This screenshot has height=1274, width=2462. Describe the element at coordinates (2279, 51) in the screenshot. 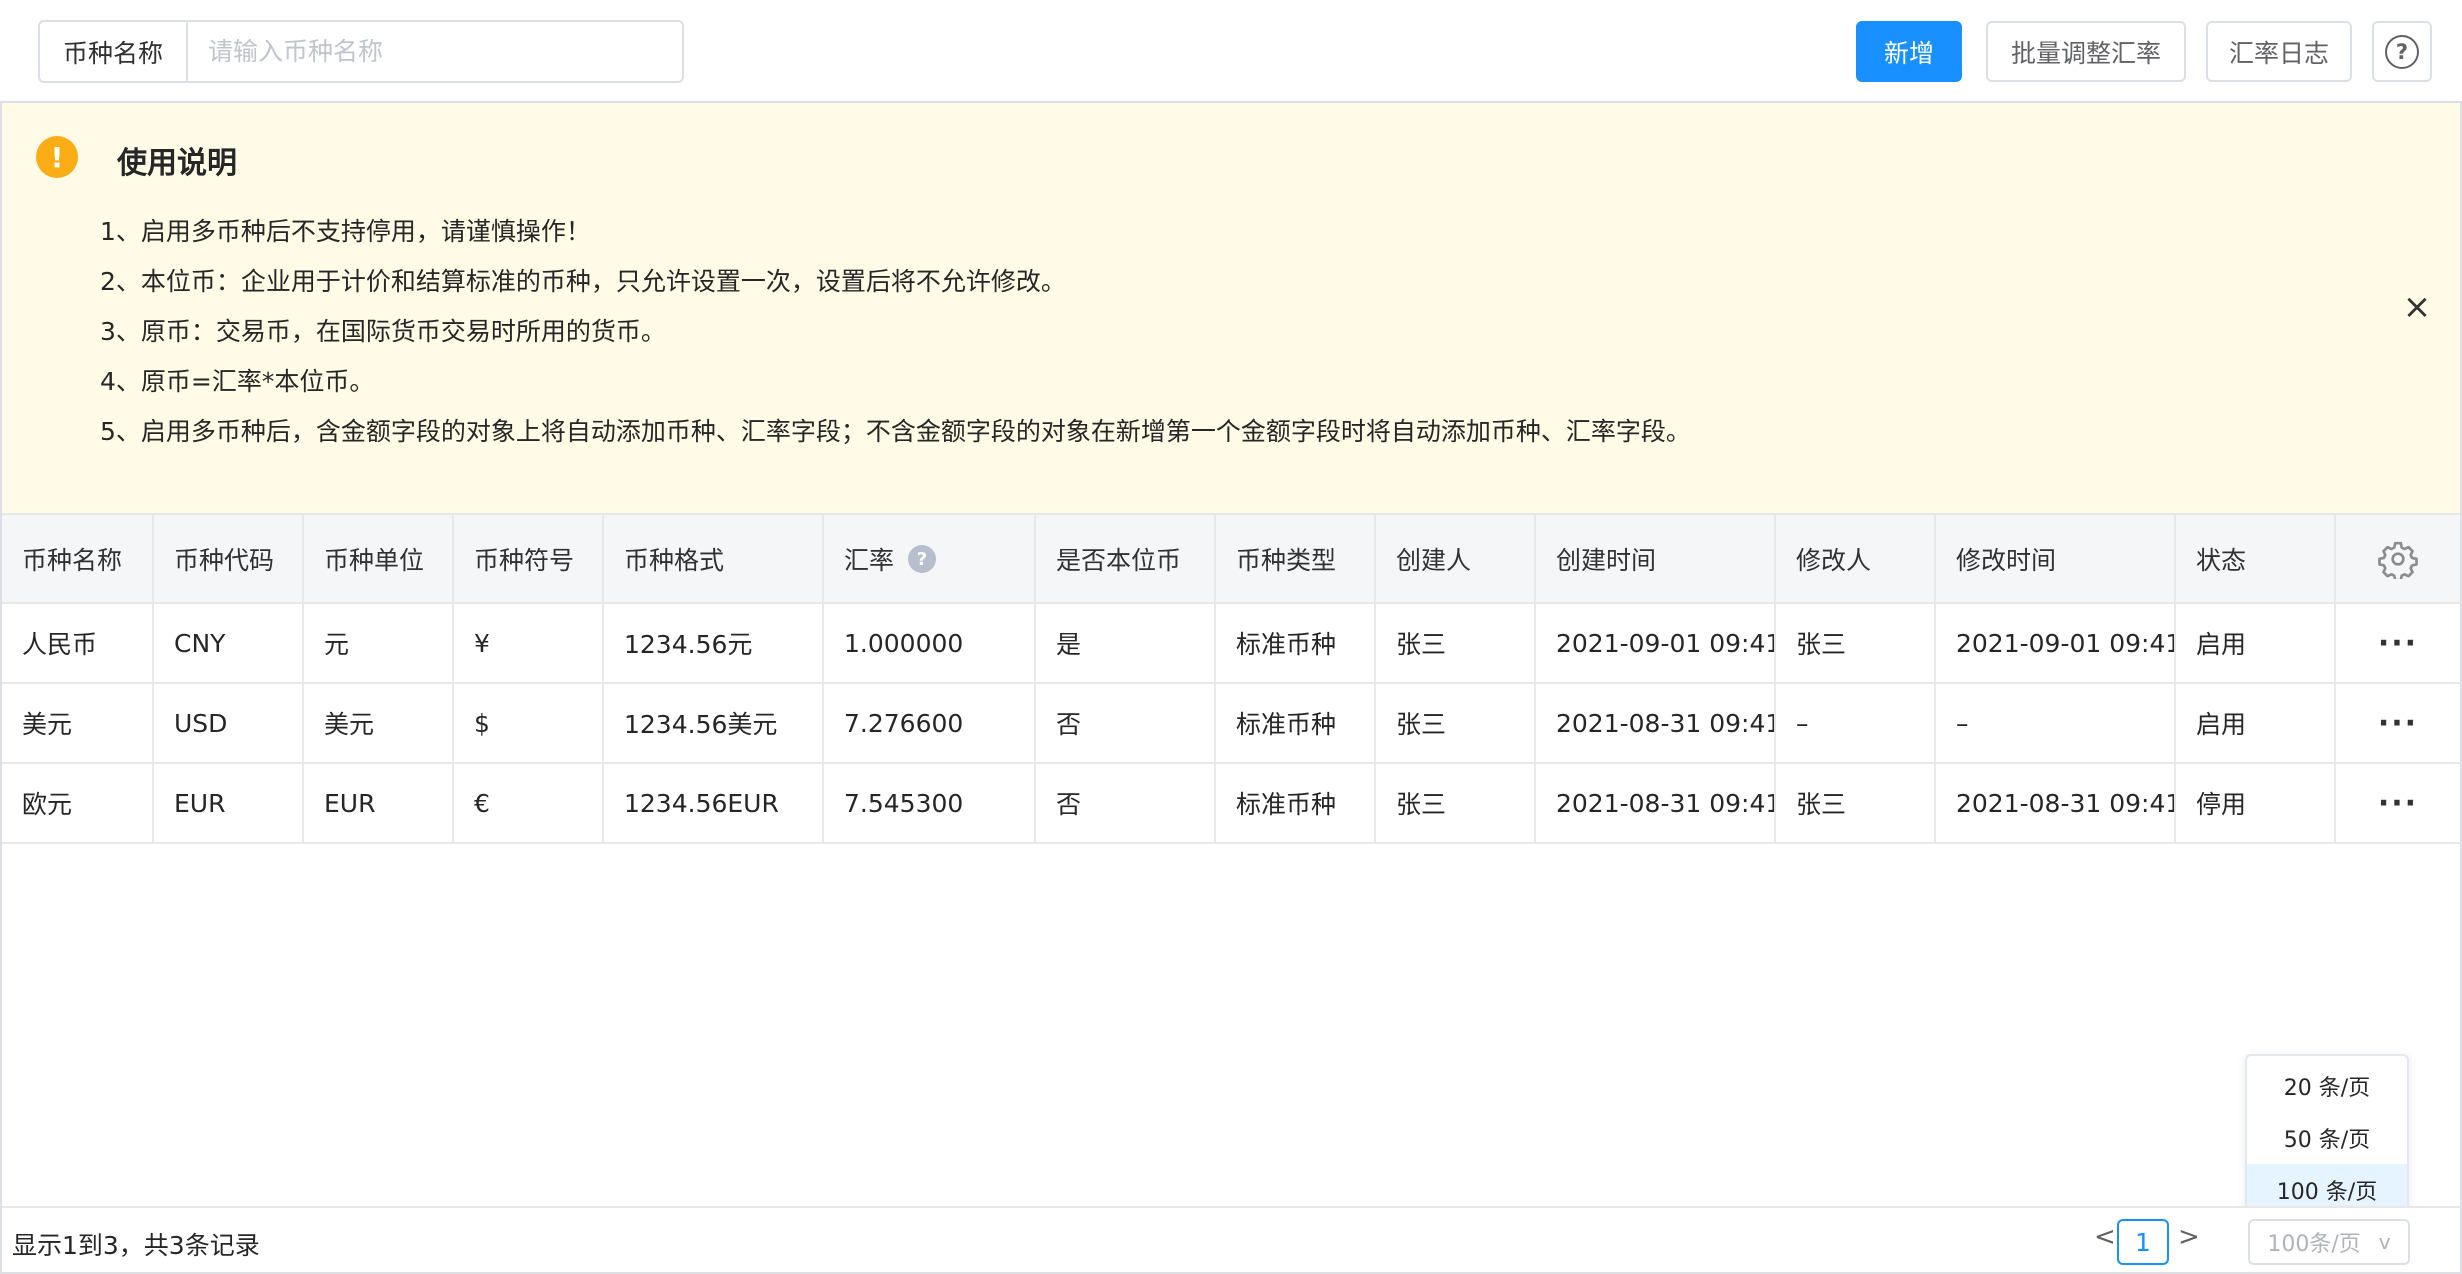

I see `rate-log-button: 汇率日志` at that location.